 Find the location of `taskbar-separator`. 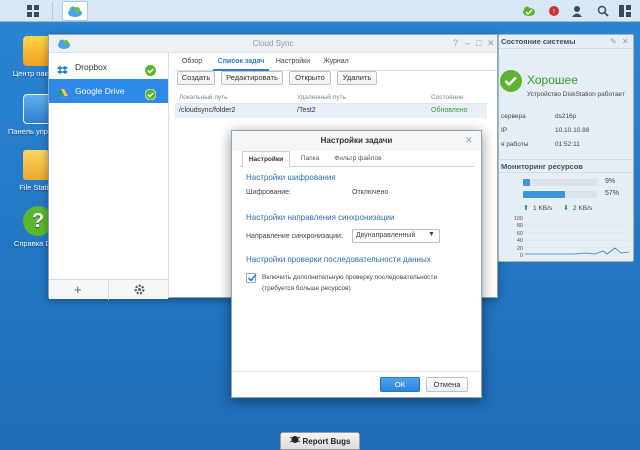

taskbar-separator is located at coordinates (52, 11).